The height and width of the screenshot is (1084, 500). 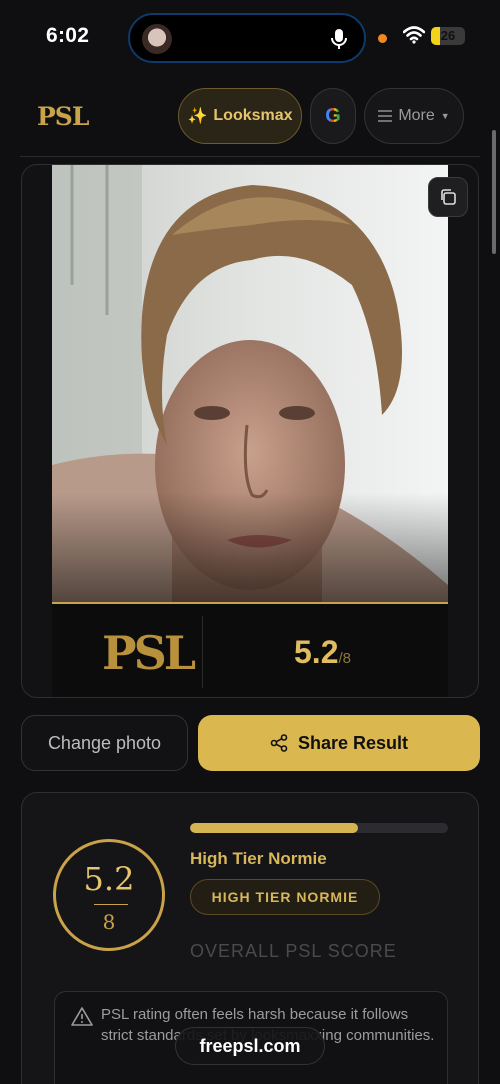 I want to click on score-progress-bar, so click(x=319, y=828).